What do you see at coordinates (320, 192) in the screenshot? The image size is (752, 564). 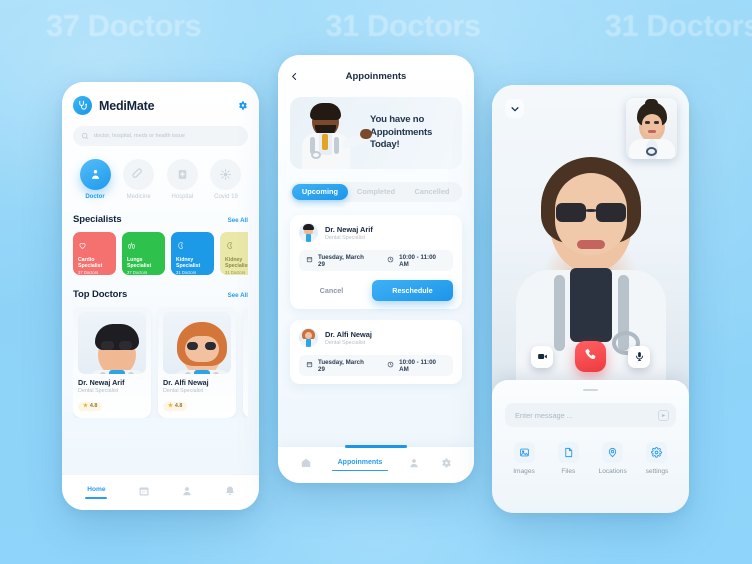 I see `tab-upcoming: Upcoming` at bounding box center [320, 192].